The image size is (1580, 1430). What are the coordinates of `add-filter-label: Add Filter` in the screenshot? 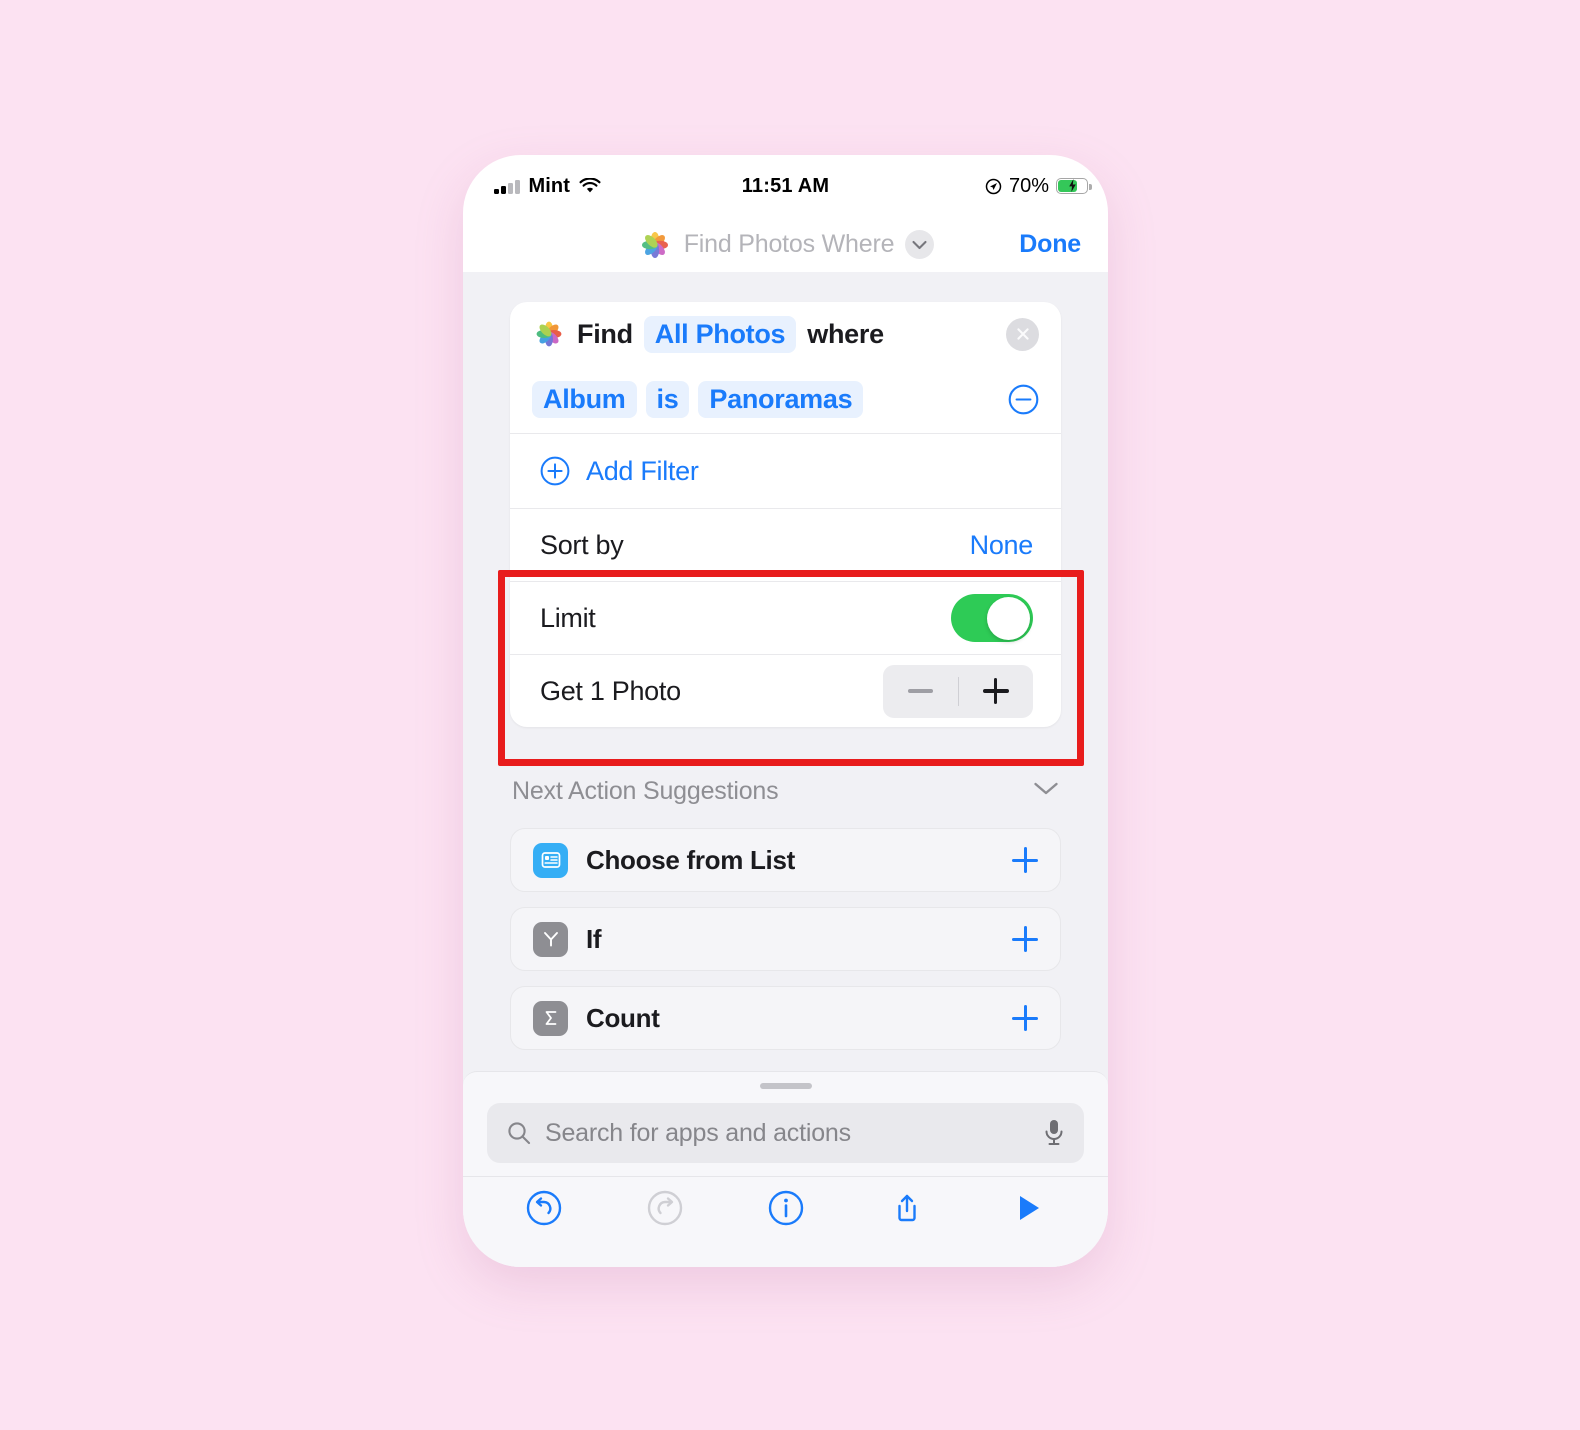 It's located at (642, 470).